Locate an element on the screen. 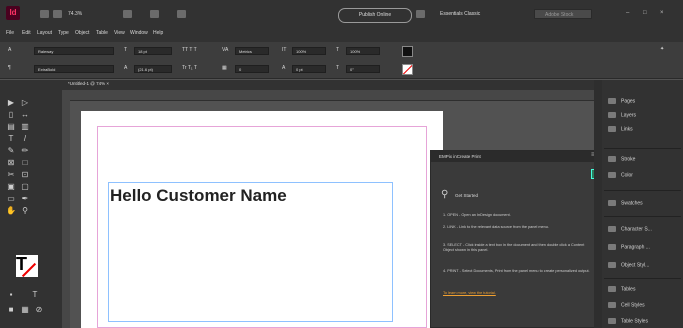 Image resolution: width=683 pixels, height=328 pixels. type-tool-icon: T is located at coordinates (11, 138).